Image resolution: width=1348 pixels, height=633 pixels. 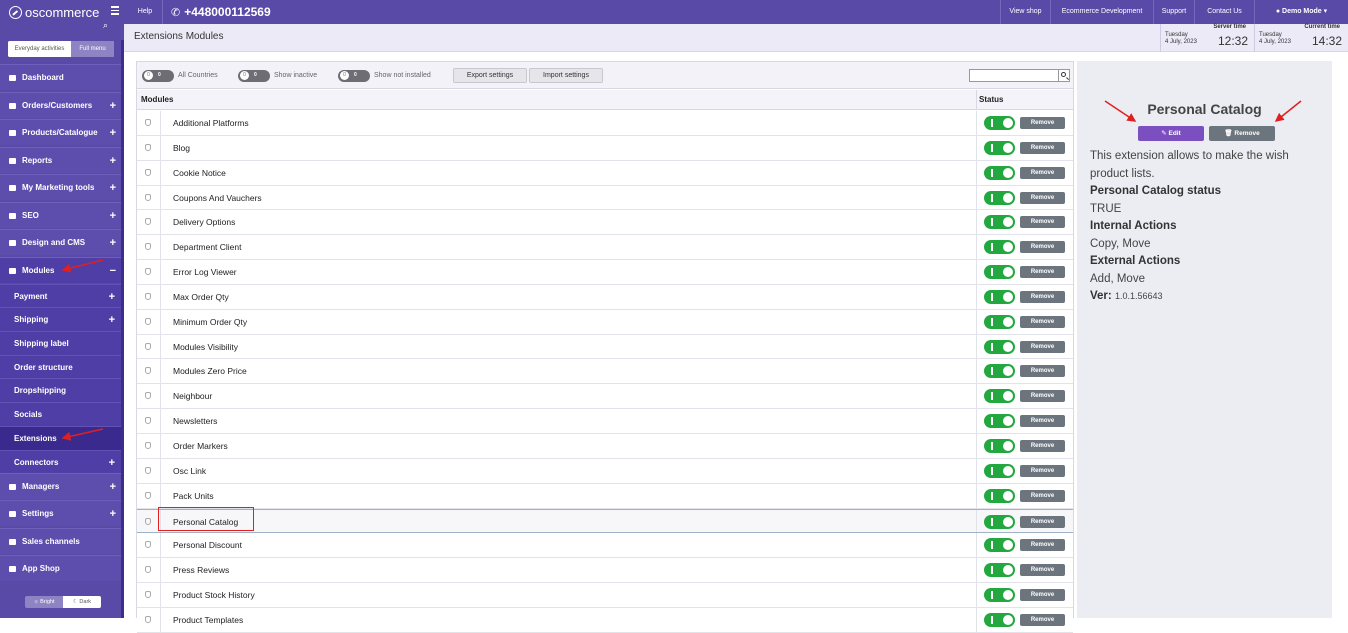 What do you see at coordinates (605, 546) in the screenshot?
I see `table-row: Personal Discount Remove` at bounding box center [605, 546].